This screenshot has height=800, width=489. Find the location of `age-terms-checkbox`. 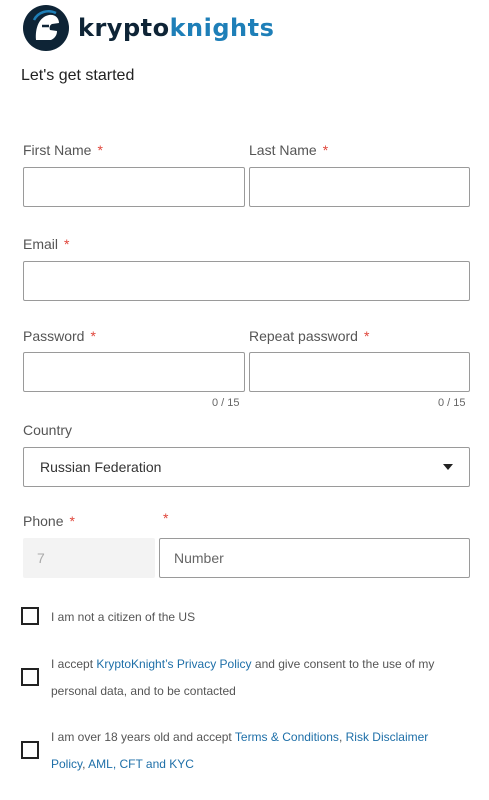

age-terms-checkbox is located at coordinates (30, 750).